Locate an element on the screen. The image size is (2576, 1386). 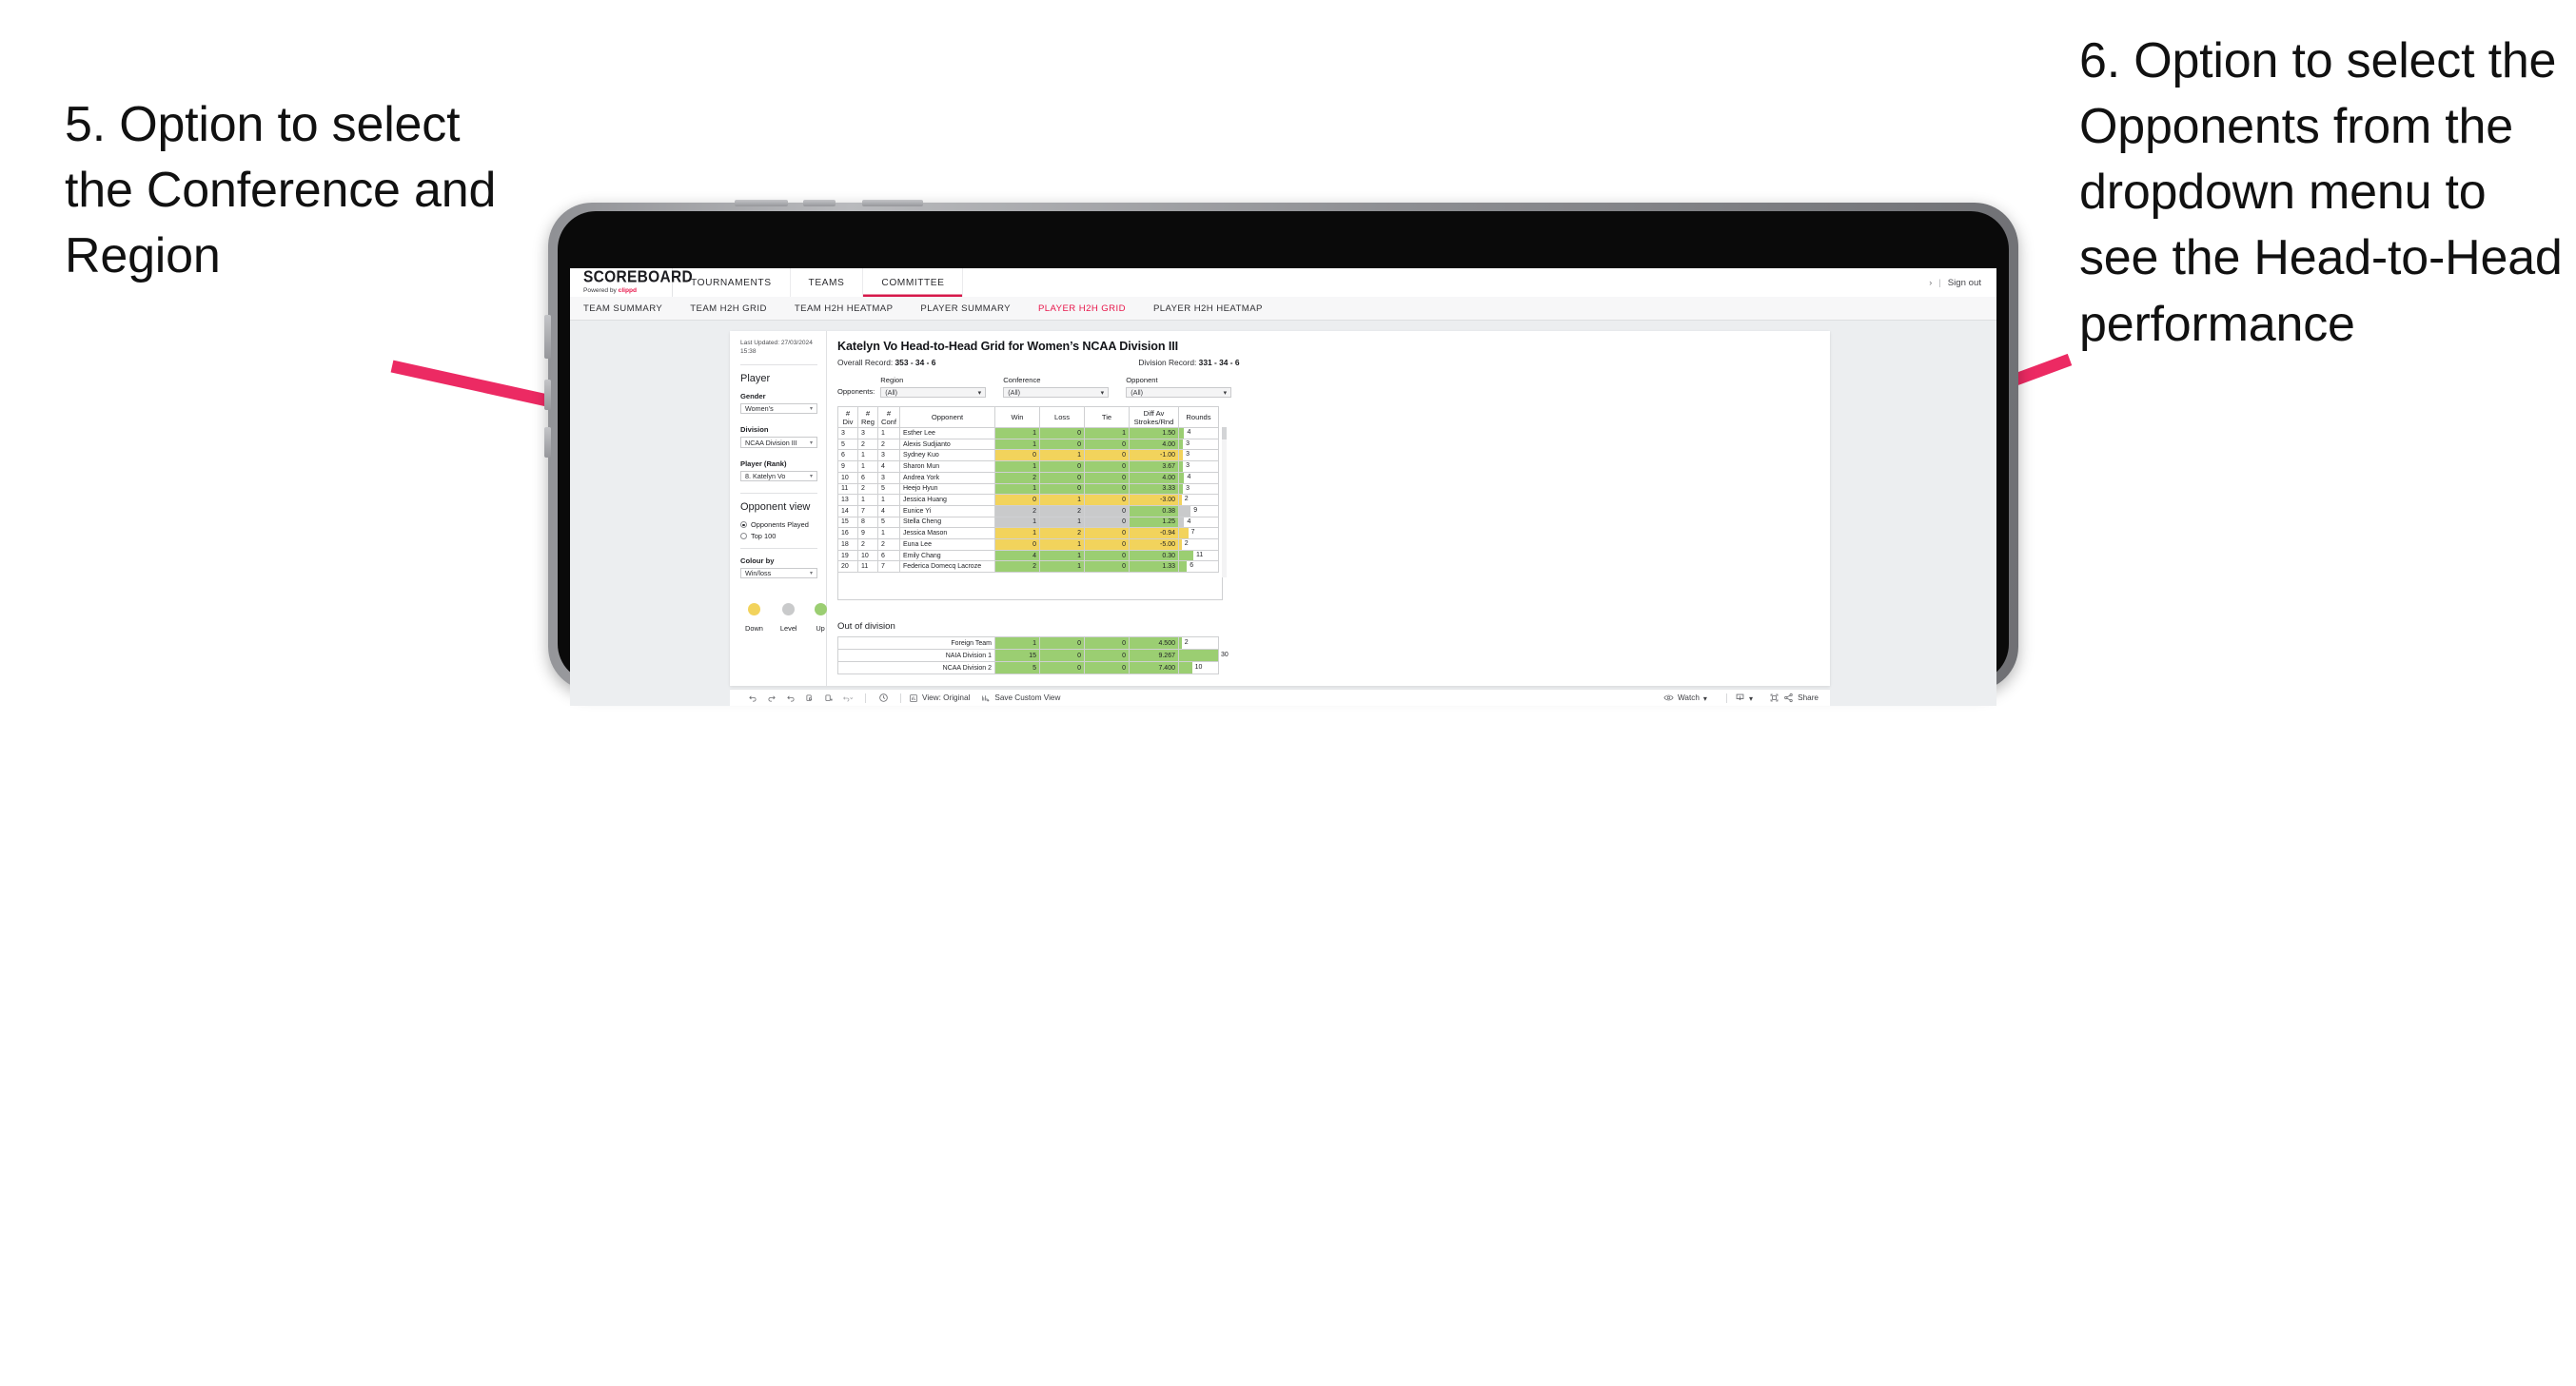
table-row: 6 1 3 Sydney Kuo 0 1 0 -1.00 3 is located at coordinates (1028, 455).